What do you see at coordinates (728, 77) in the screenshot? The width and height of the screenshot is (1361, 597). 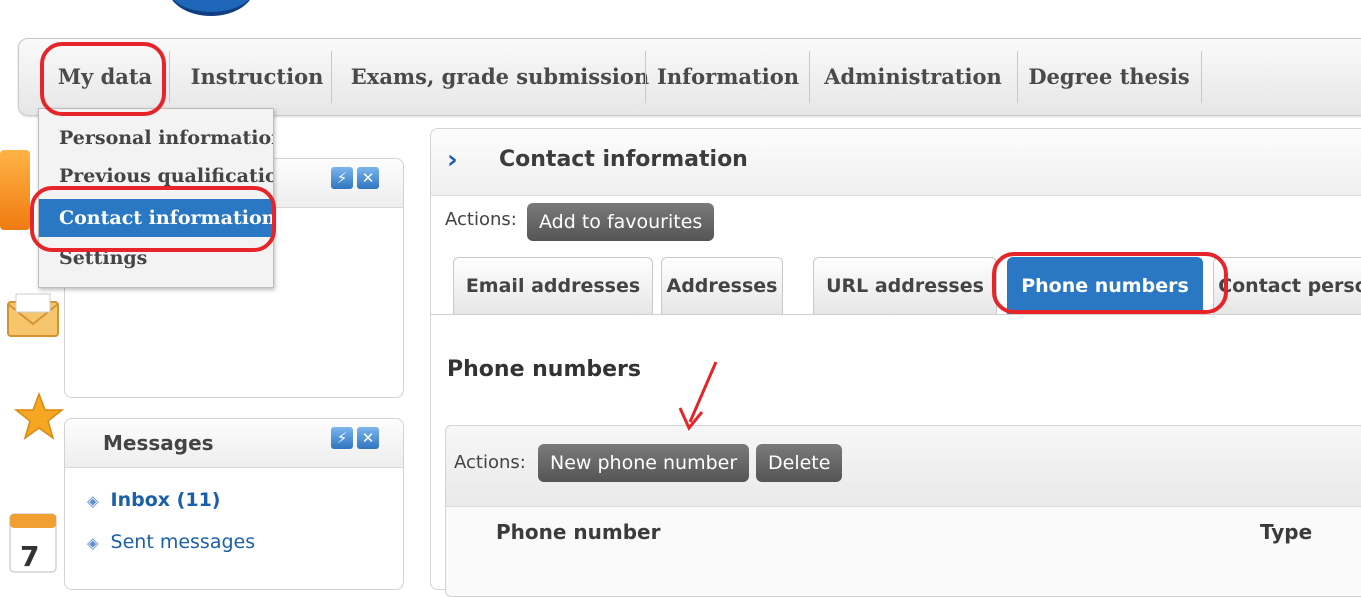 I see `nav-information: Information` at bounding box center [728, 77].